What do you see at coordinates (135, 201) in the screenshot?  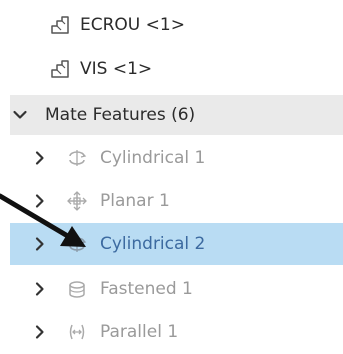 I see `tree-item-label: Planar 1` at bounding box center [135, 201].